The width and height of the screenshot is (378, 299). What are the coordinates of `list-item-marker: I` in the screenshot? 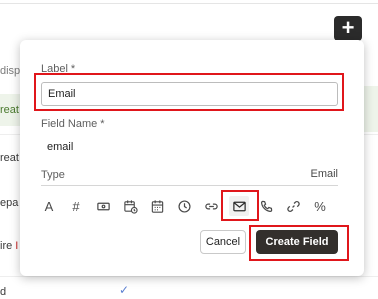 It's located at (17, 246).